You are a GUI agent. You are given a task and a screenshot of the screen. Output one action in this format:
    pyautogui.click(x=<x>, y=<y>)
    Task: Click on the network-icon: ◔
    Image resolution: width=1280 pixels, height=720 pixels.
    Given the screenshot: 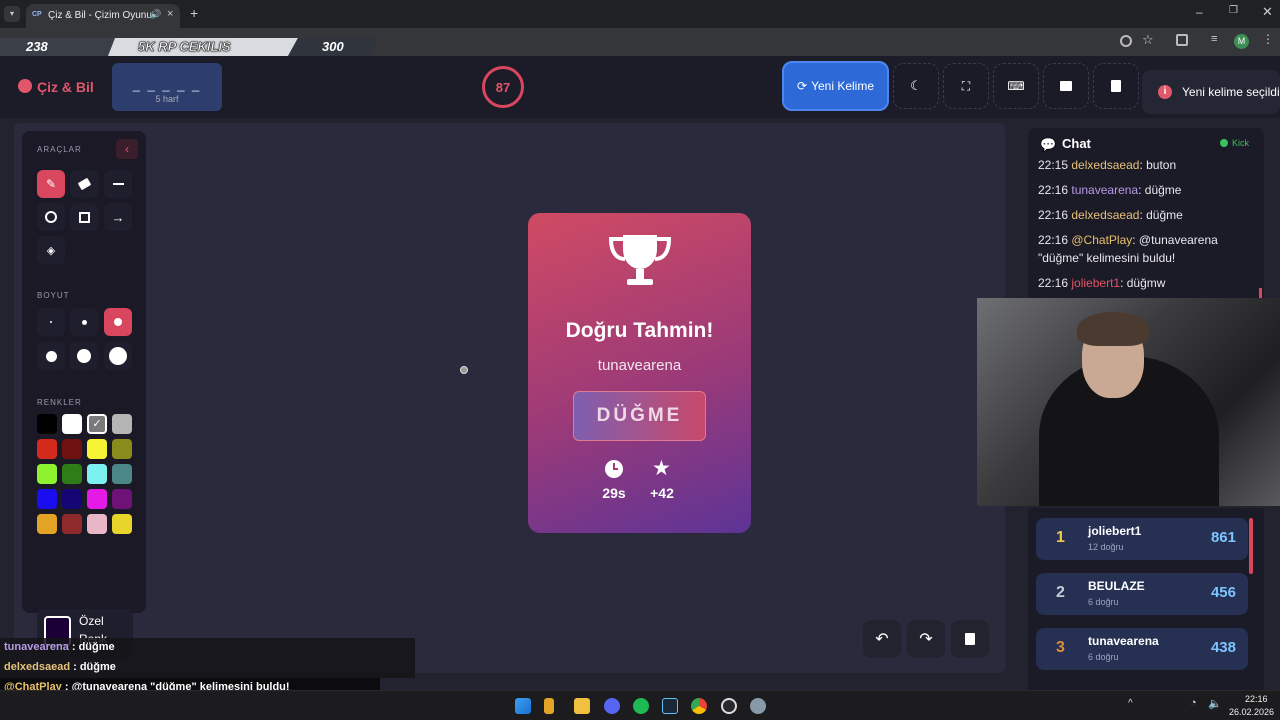 What is the action you would take?
    pyautogui.click(x=1193, y=703)
    